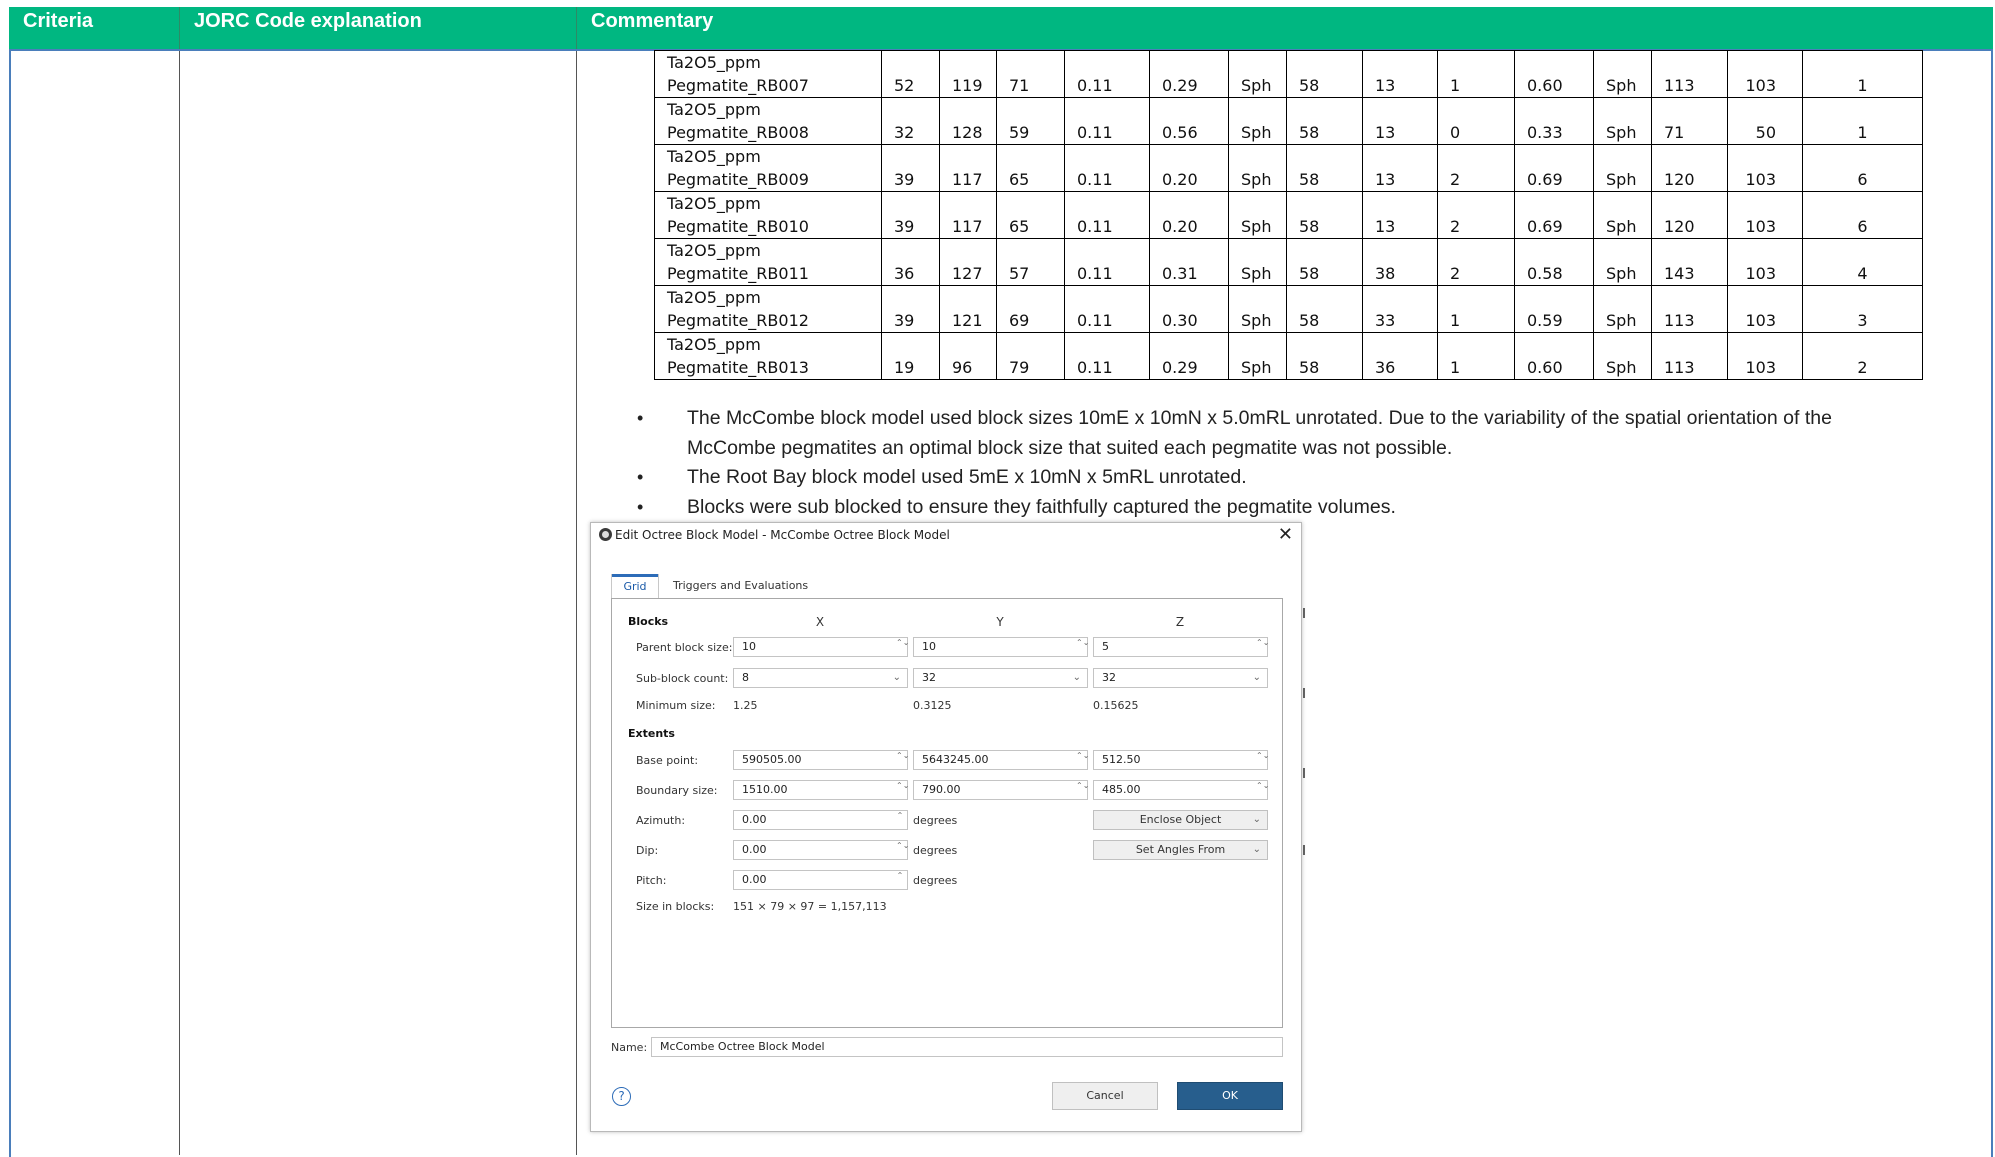 The height and width of the screenshot is (1157, 1995). What do you see at coordinates (968, 356) in the screenshot?
I see `table-cell: 96` at bounding box center [968, 356].